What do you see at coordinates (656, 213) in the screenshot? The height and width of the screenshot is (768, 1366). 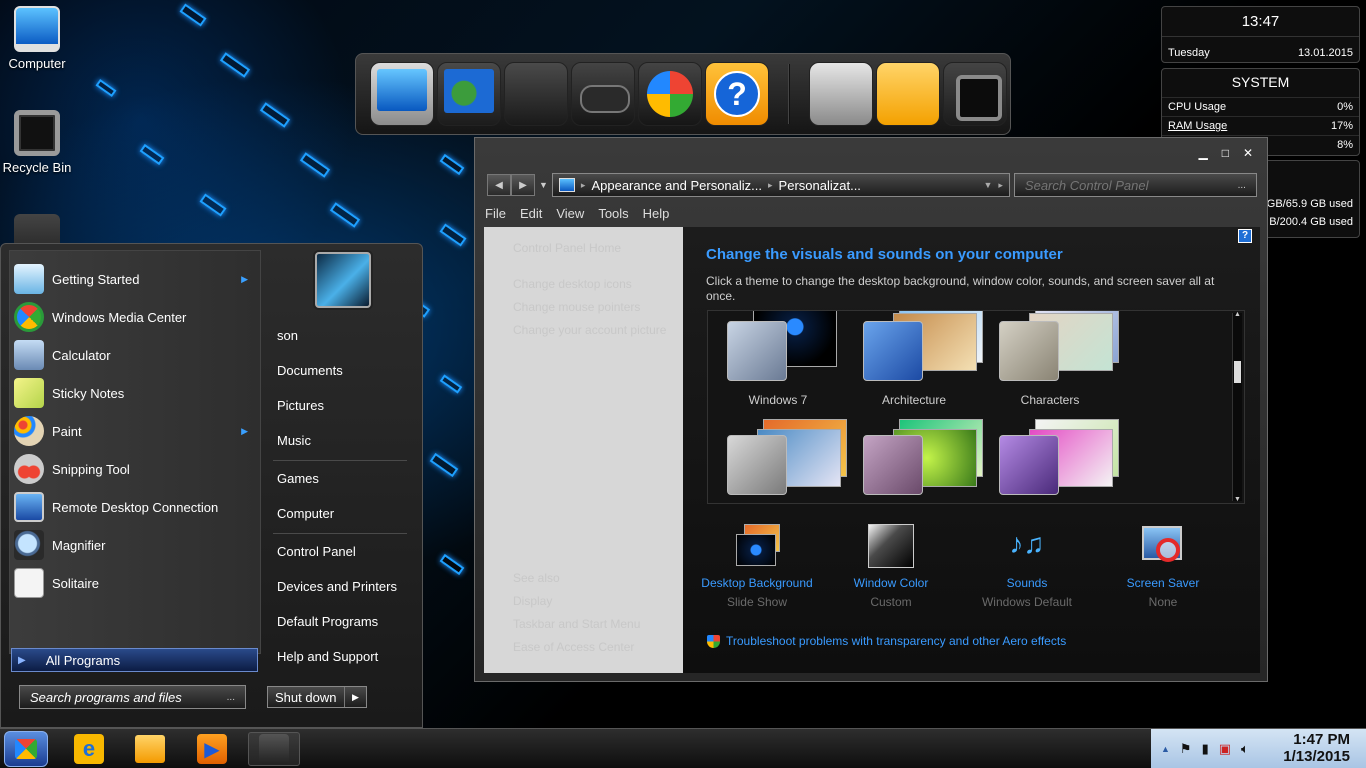 I see `menu-help: Help` at bounding box center [656, 213].